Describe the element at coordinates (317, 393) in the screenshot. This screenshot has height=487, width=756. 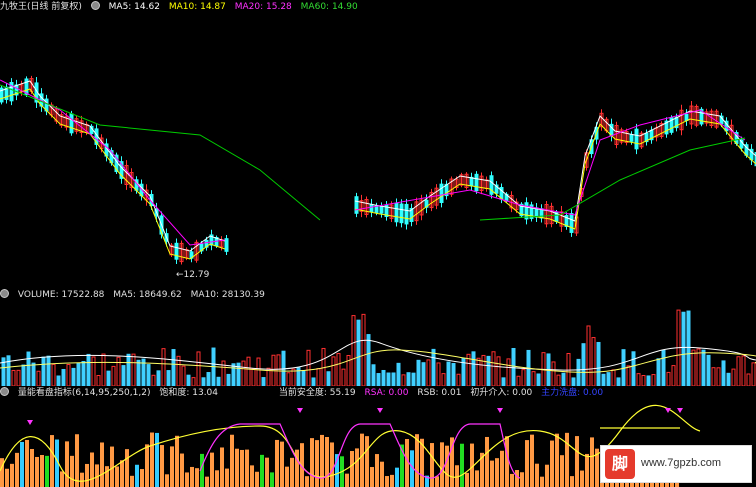
I see `safety-value: 当前安全度: 55.19` at that location.